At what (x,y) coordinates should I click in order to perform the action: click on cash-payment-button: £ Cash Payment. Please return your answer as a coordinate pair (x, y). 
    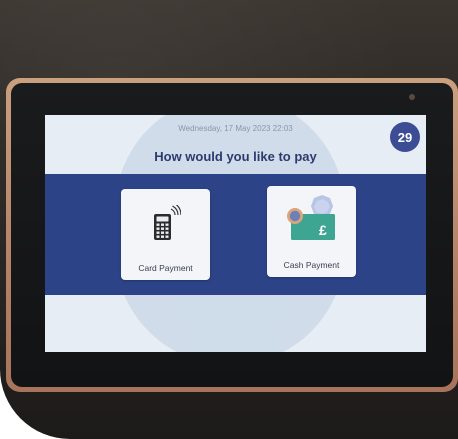
    Looking at the image, I should click on (311, 231).